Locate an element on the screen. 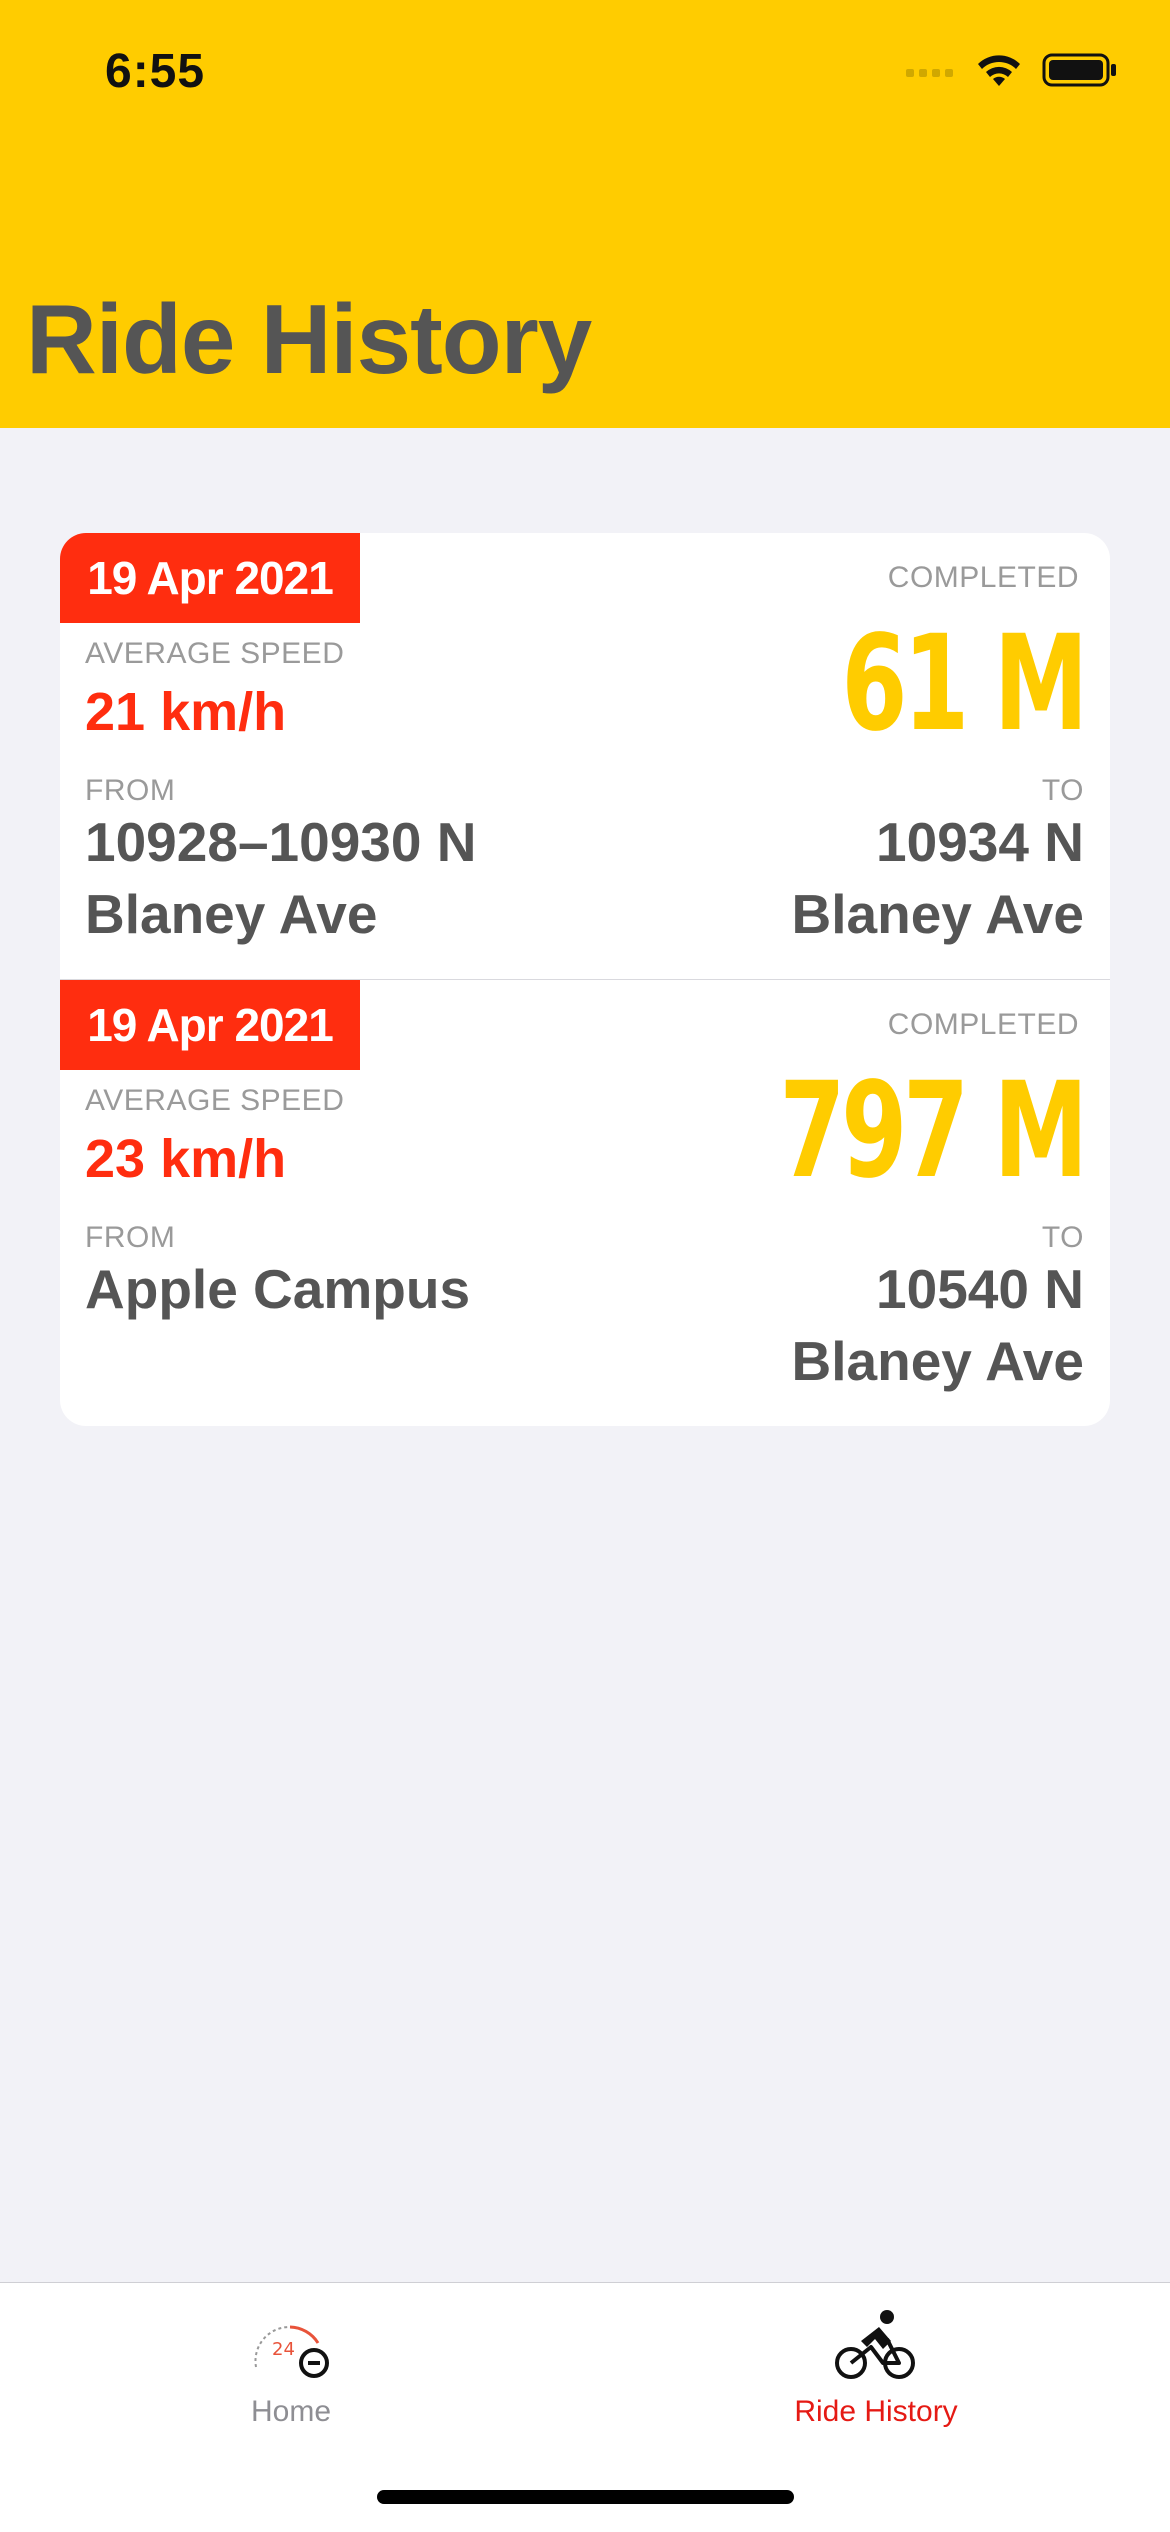 Image resolution: width=1170 pixels, height=2532 pixels. tab-home: 24 Home is located at coordinates (291, 2373).